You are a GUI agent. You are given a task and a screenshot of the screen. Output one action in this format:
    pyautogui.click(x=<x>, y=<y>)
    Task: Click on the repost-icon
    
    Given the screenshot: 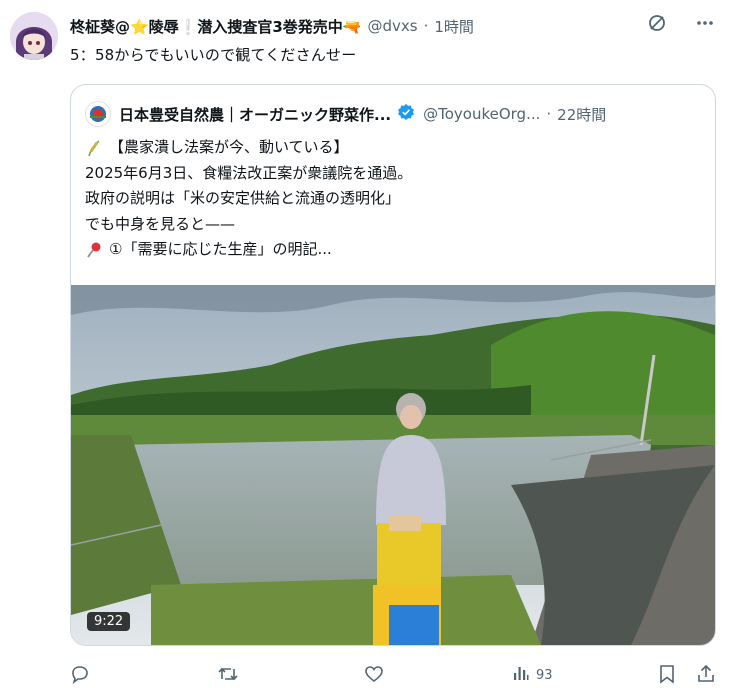 What is the action you would take?
    pyautogui.click(x=228, y=676)
    